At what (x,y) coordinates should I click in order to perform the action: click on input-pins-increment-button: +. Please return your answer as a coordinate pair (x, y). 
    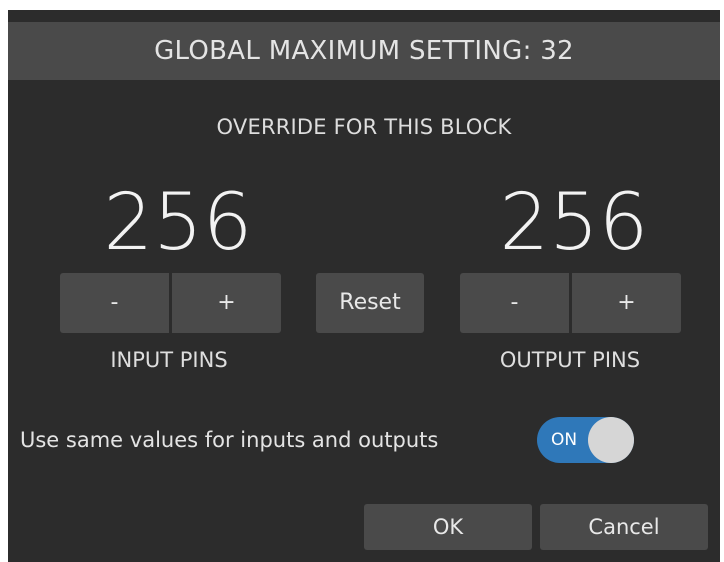
    Looking at the image, I should click on (226, 303).